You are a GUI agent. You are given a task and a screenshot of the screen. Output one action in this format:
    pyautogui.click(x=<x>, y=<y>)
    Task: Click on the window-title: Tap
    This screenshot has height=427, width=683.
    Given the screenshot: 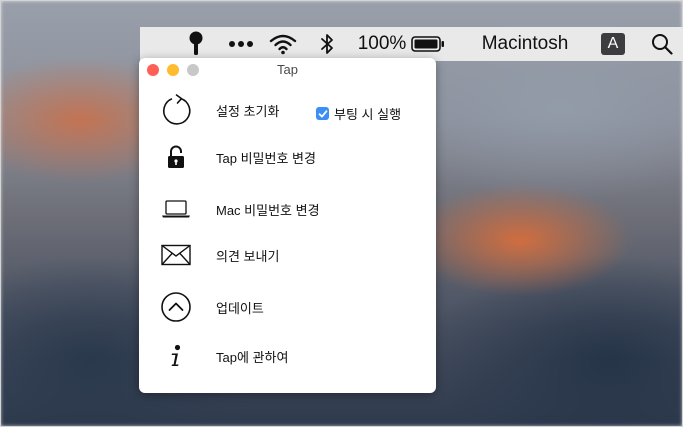 What is the action you would take?
    pyautogui.click(x=287, y=69)
    